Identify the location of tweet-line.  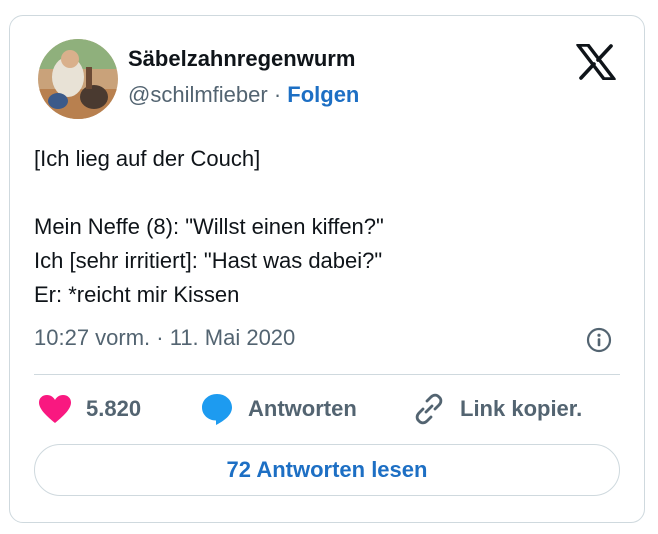
(329, 193).